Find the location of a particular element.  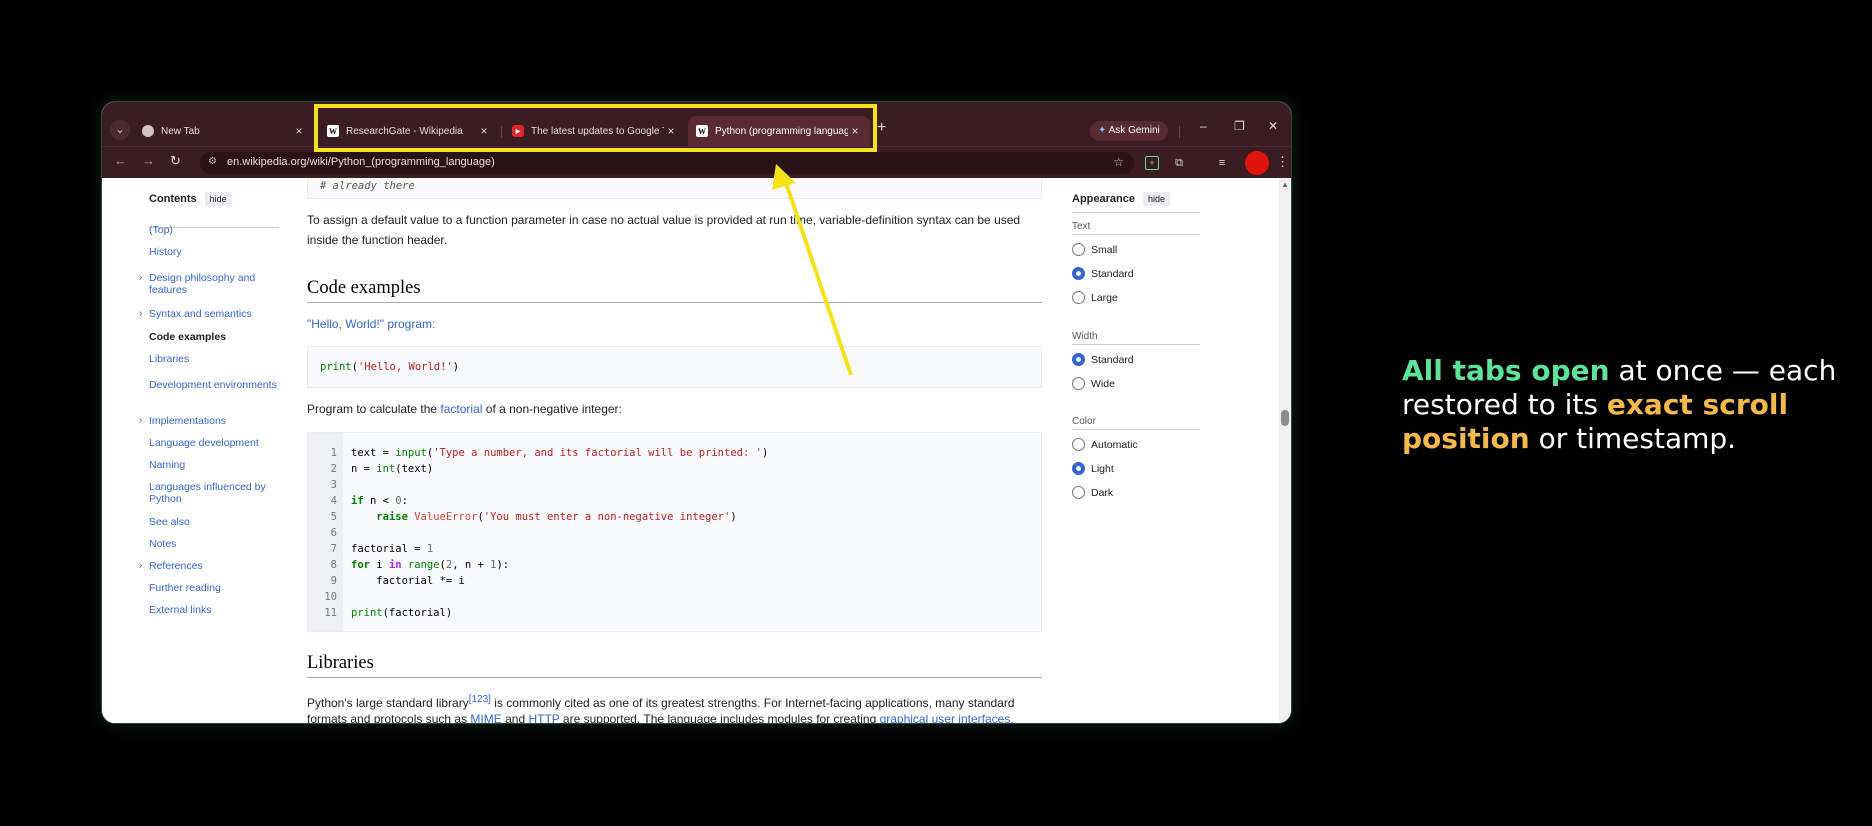

profile-avatar is located at coordinates (1257, 163).